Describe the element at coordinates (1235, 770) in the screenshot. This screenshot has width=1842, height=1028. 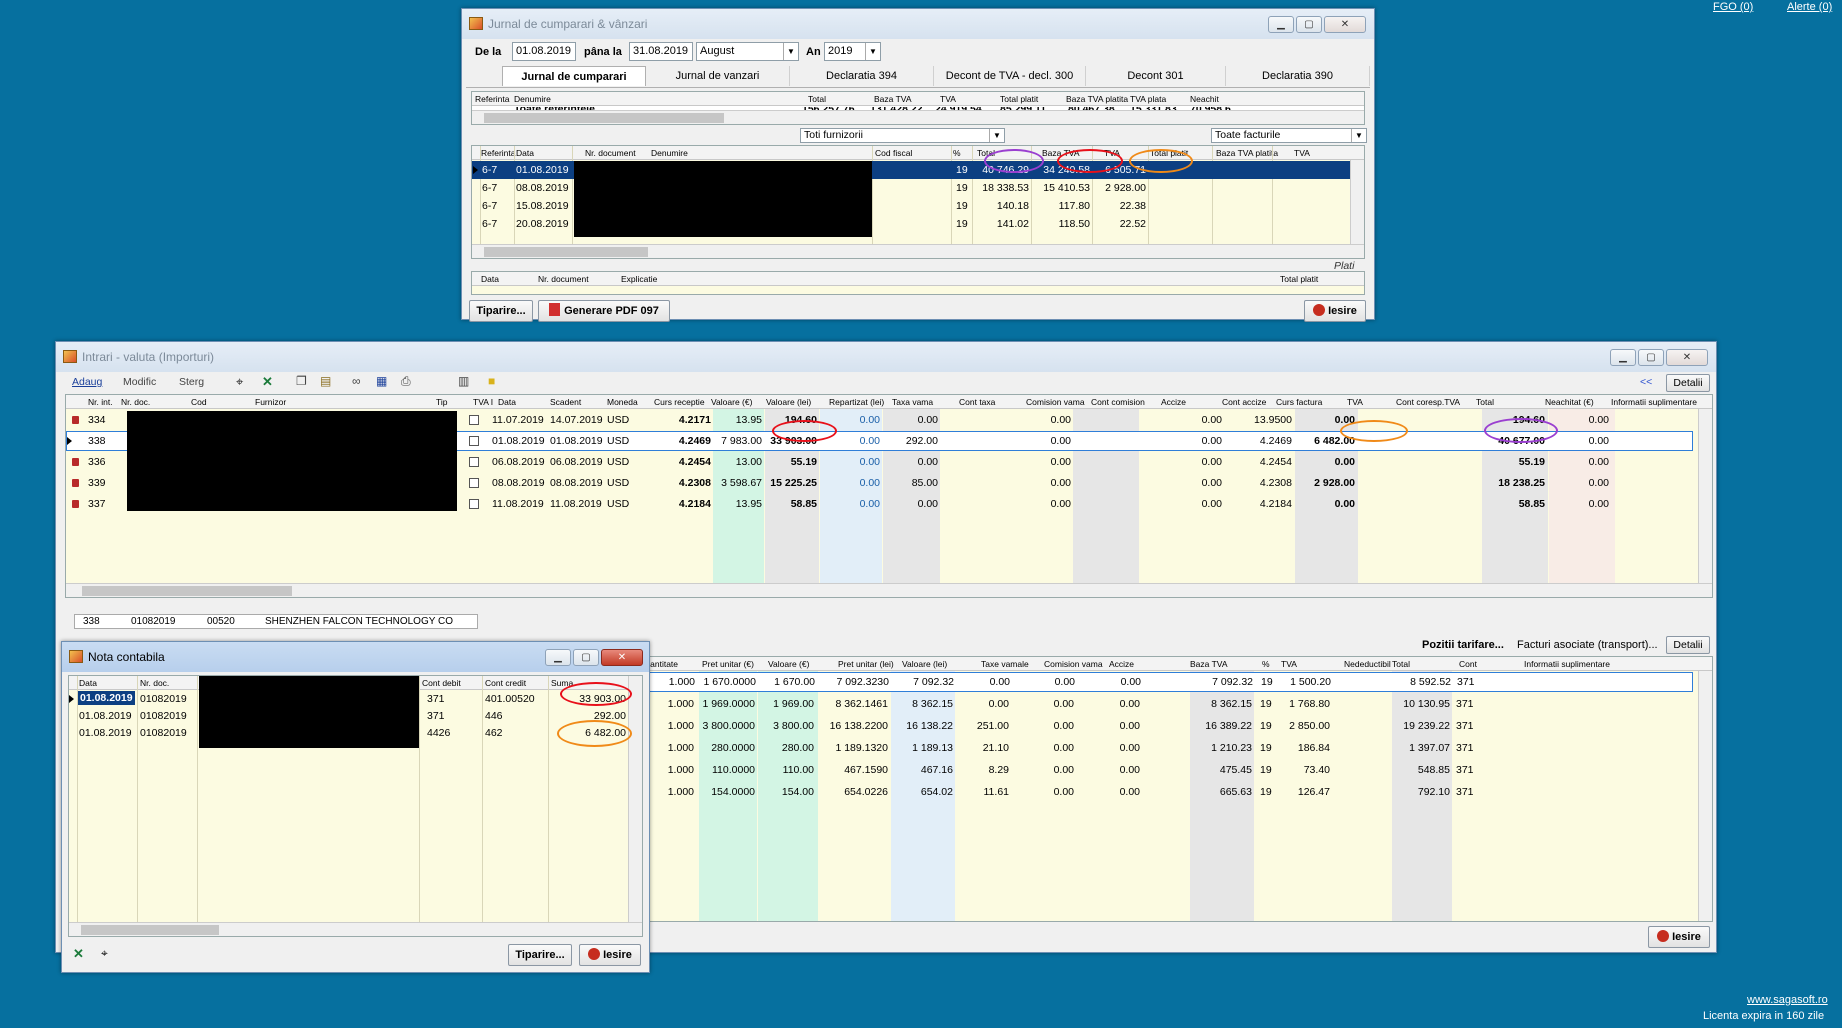
I see `detail-cell: 475.45` at that location.